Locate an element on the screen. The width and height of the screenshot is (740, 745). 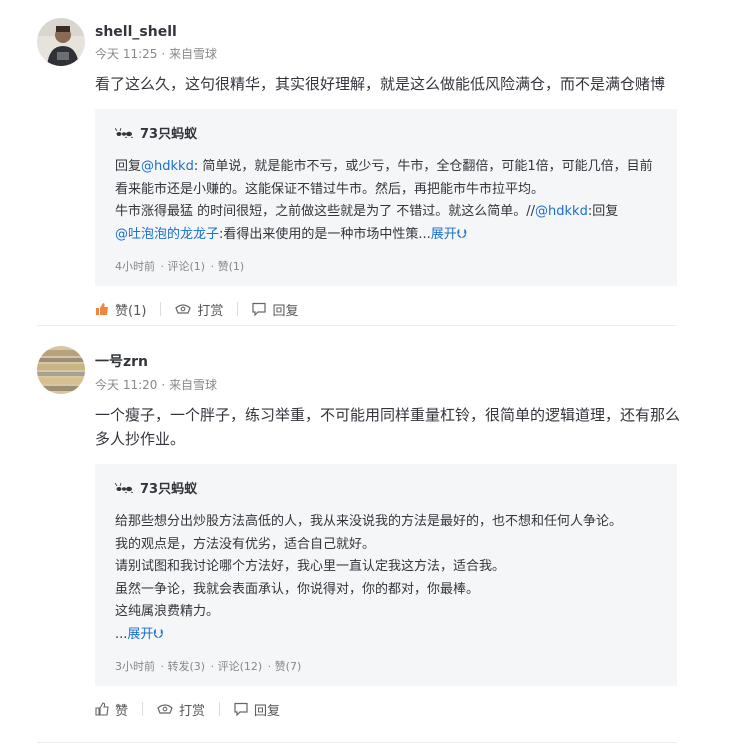
quote-meta: 4小时前 · 评论(1) · 赞(1) is located at coordinates (396, 266).